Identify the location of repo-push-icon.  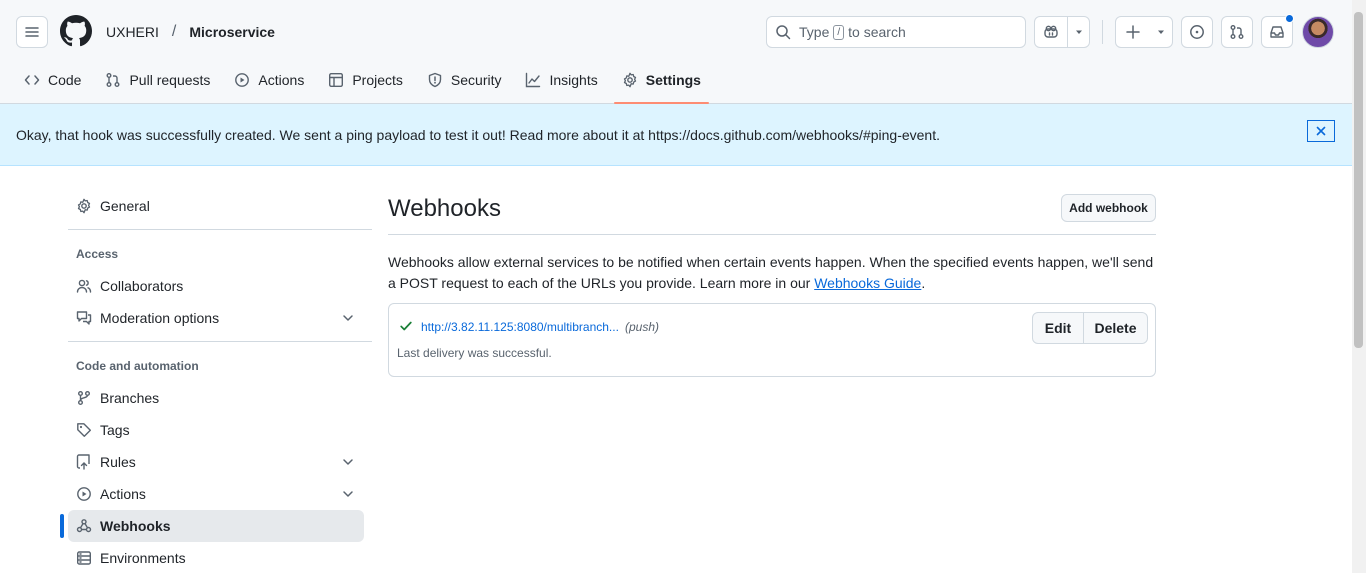
(83, 462).